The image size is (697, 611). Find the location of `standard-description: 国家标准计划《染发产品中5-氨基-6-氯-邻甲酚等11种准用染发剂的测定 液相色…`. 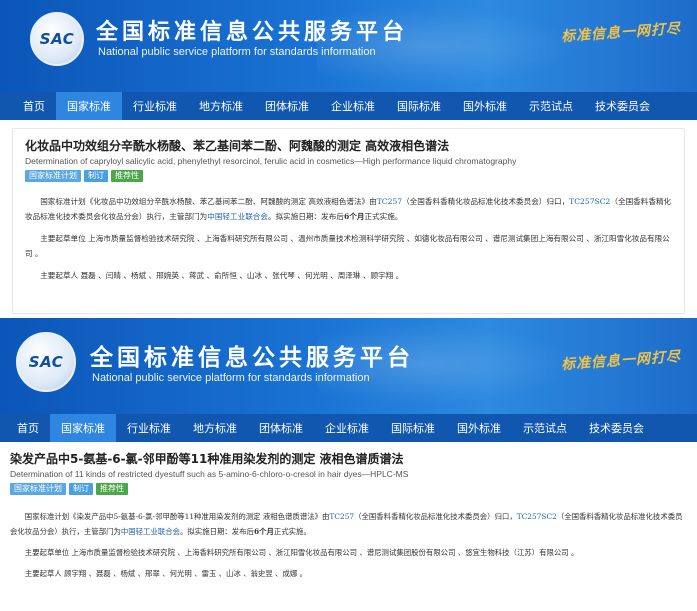

standard-description: 国家标准计划《染发产品中5-氨基-6-氯-邻甲酚等11种准用染发剂的测定 液相色… is located at coordinates (348, 545).